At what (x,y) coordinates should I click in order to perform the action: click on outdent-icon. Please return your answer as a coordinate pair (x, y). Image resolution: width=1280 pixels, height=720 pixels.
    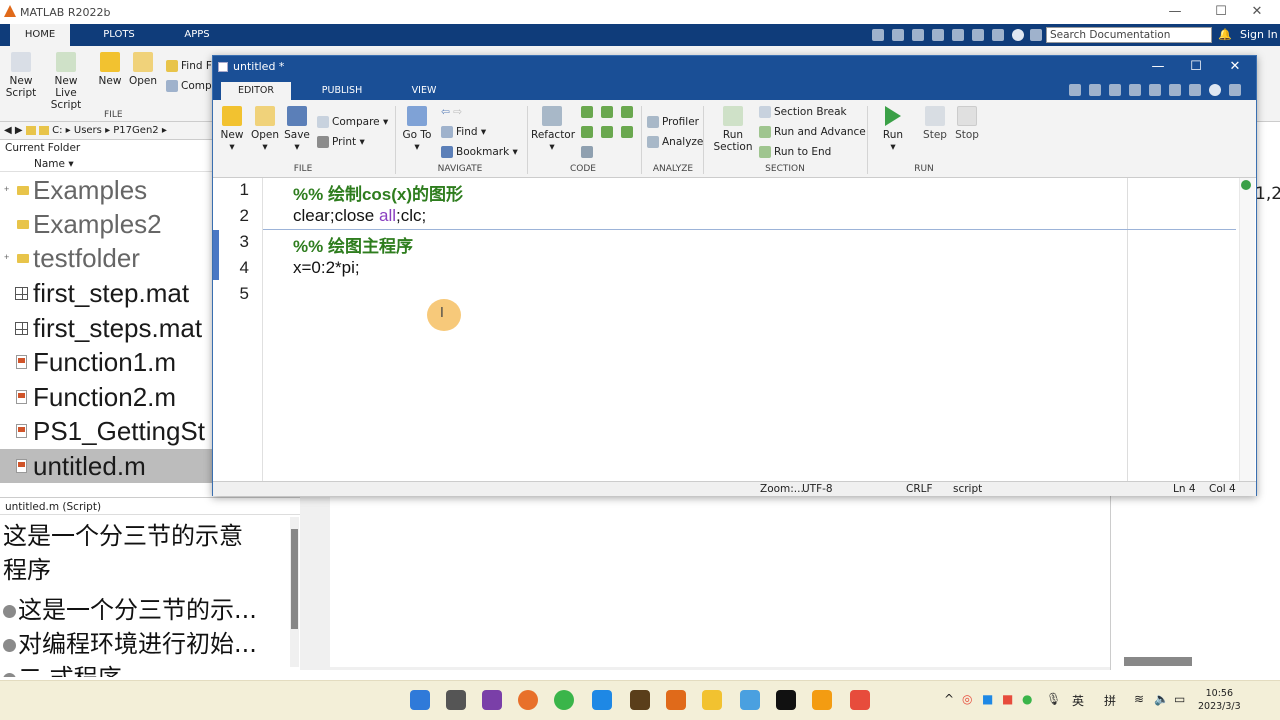
    Looking at the image, I should click on (627, 132).